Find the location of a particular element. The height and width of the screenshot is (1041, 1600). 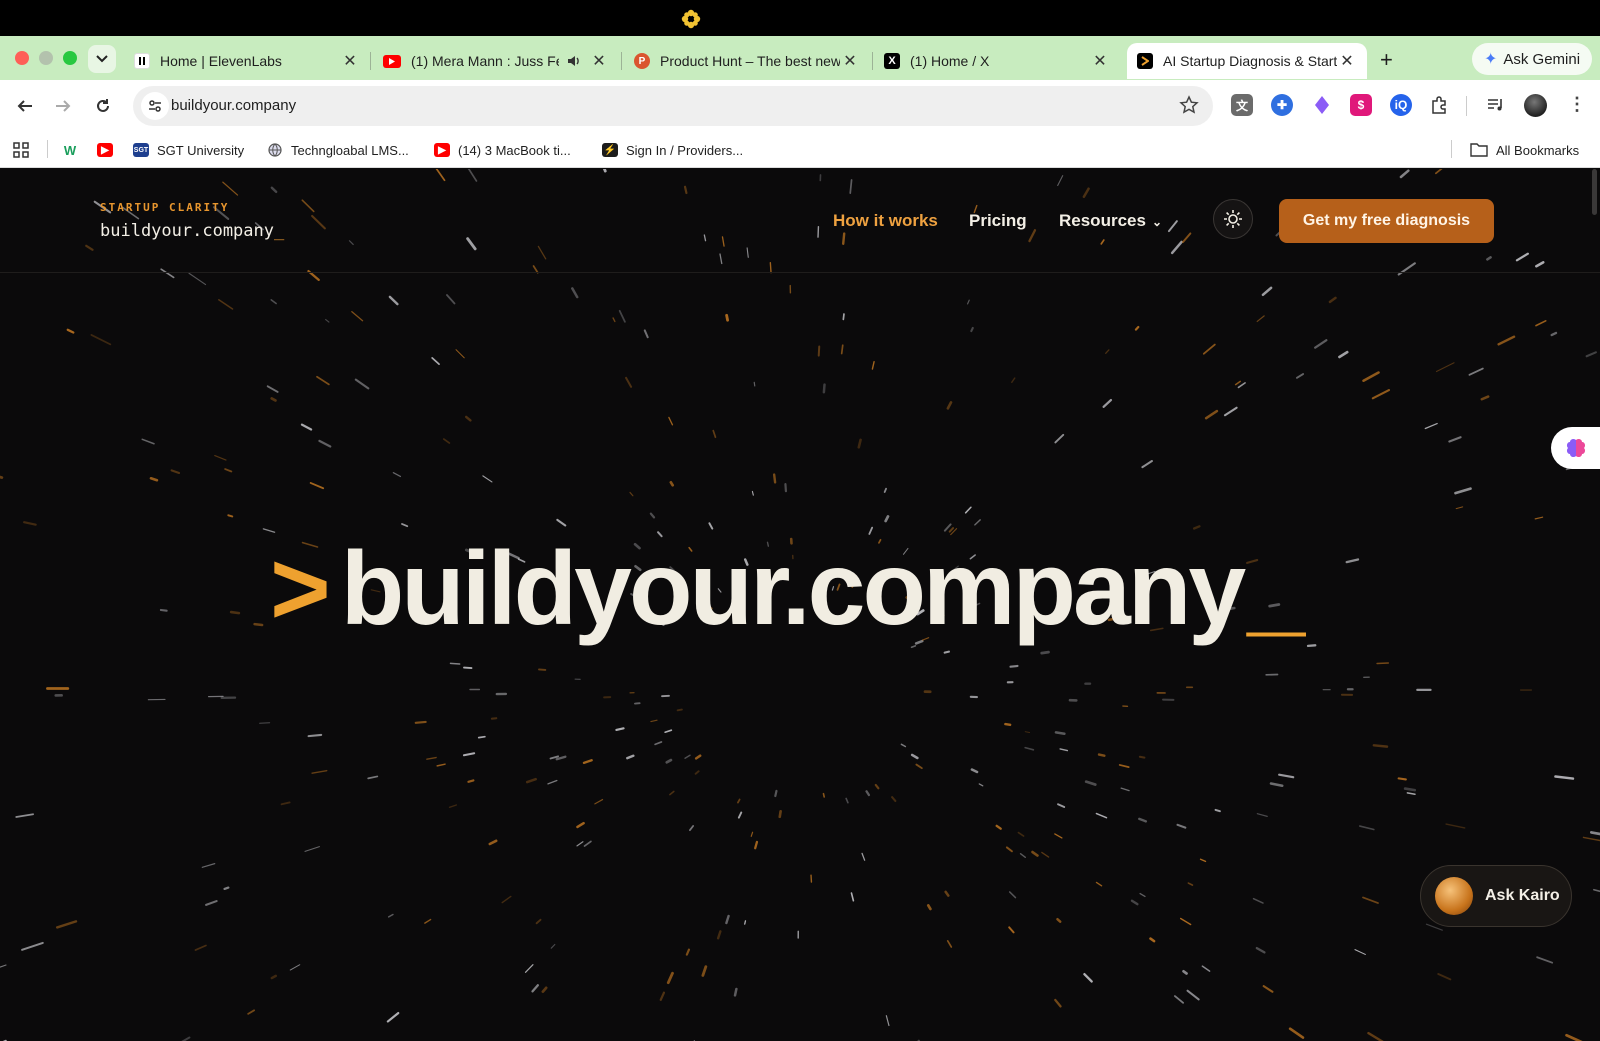

bookmark-youtube: ▶ is located at coordinates (109, 150).